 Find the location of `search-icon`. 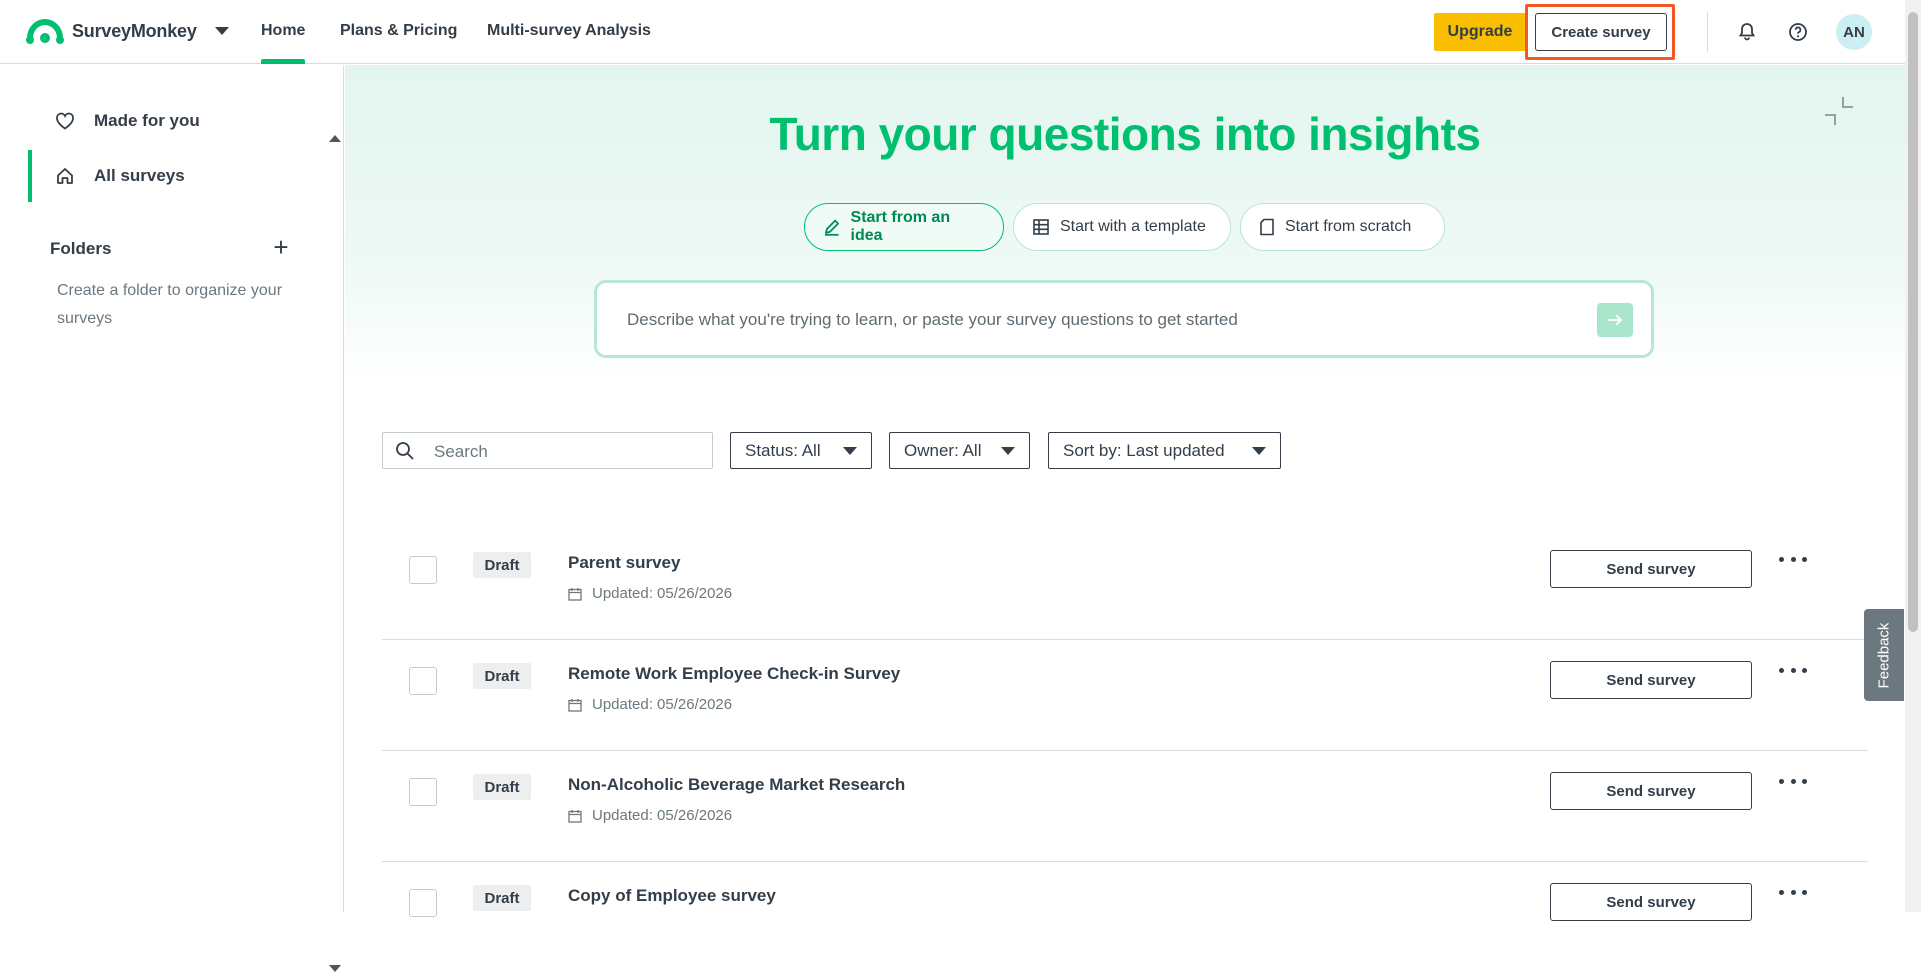

search-icon is located at coordinates (405, 451).